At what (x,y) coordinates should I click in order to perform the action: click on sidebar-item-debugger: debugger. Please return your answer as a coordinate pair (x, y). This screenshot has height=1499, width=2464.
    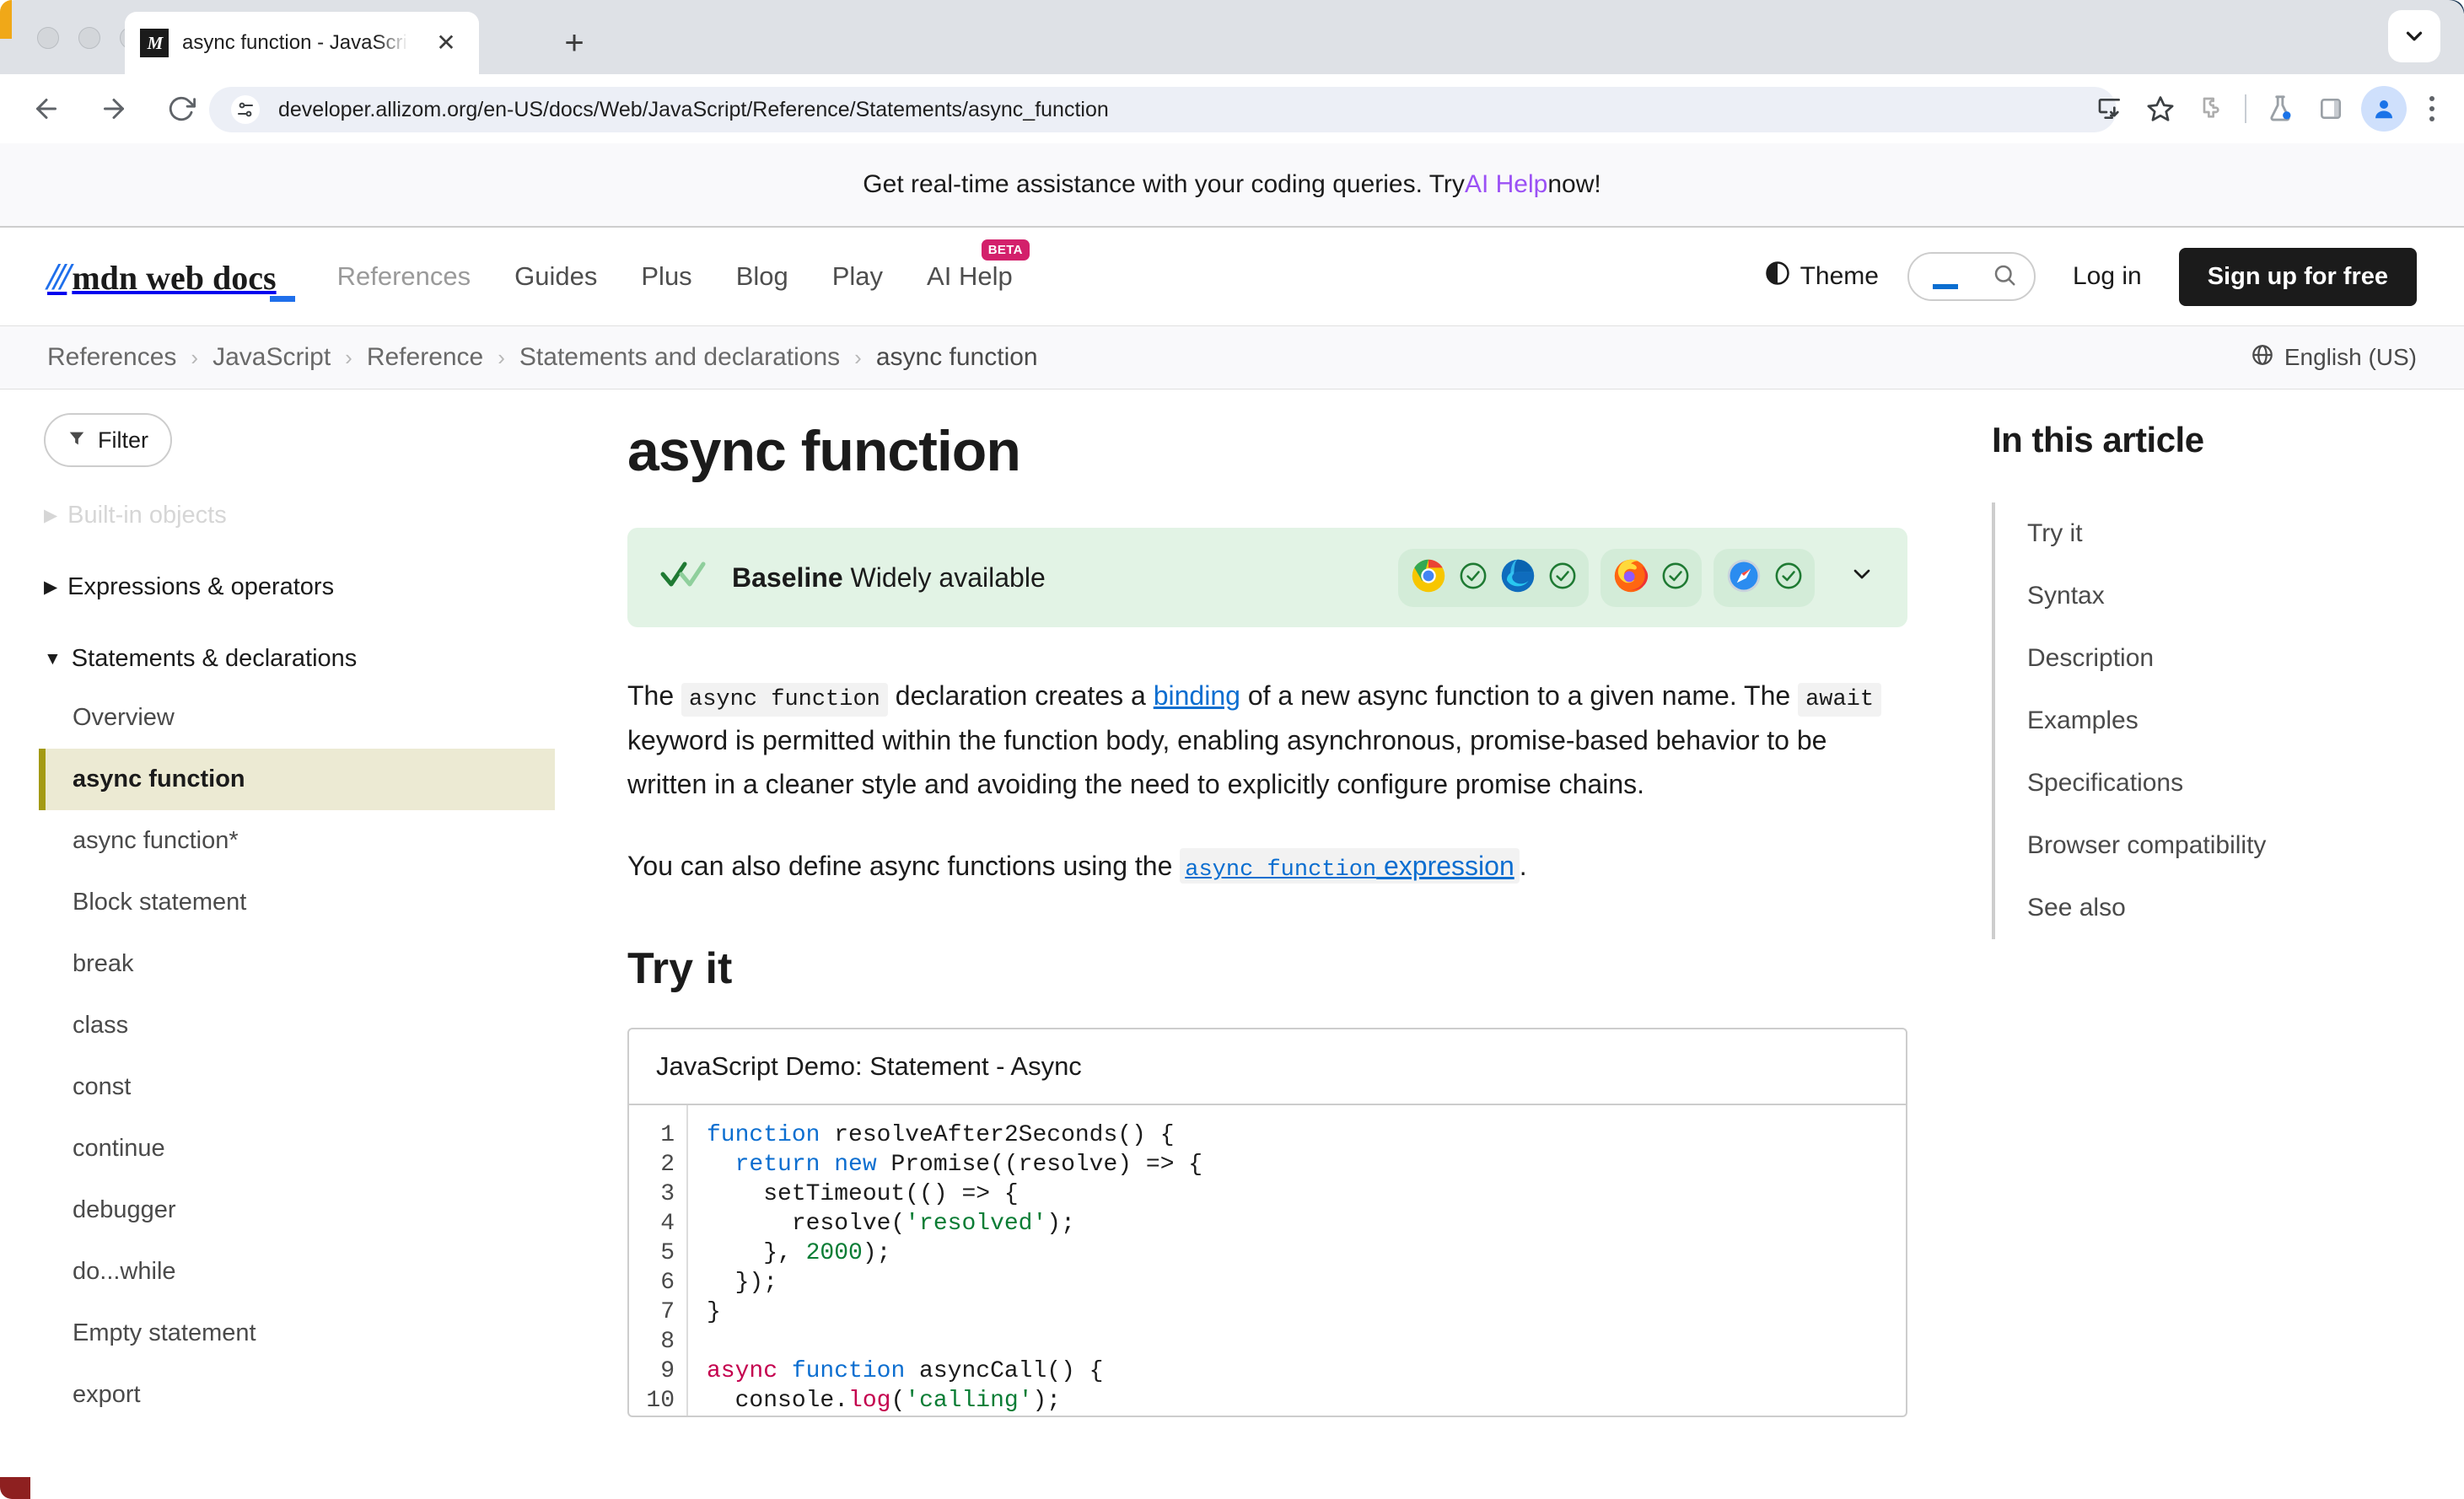
    Looking at the image, I should click on (335, 1210).